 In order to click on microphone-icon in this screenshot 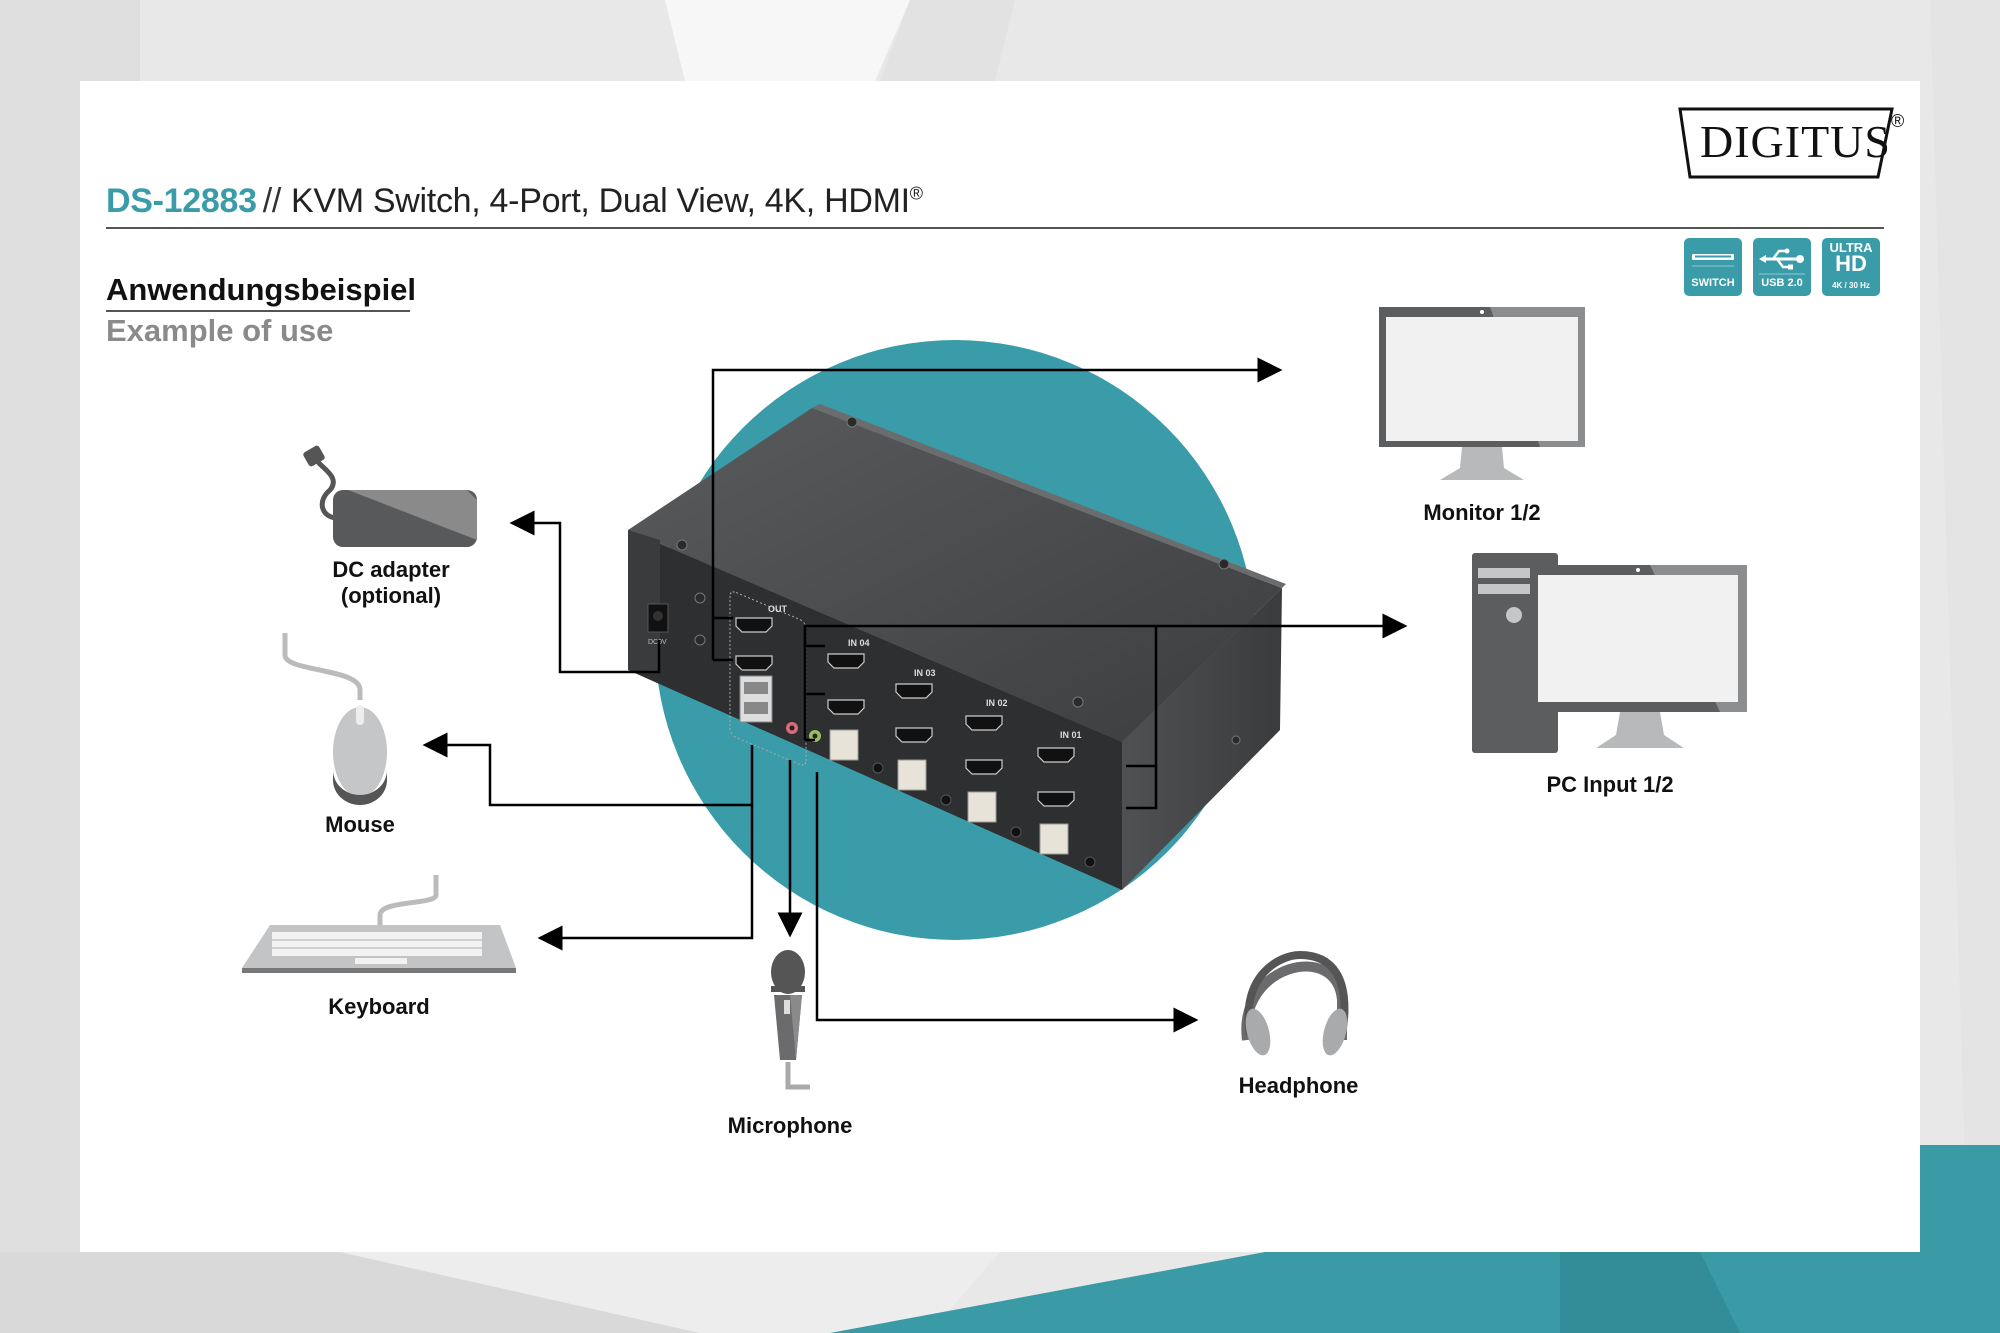, I will do `click(790, 1020)`.